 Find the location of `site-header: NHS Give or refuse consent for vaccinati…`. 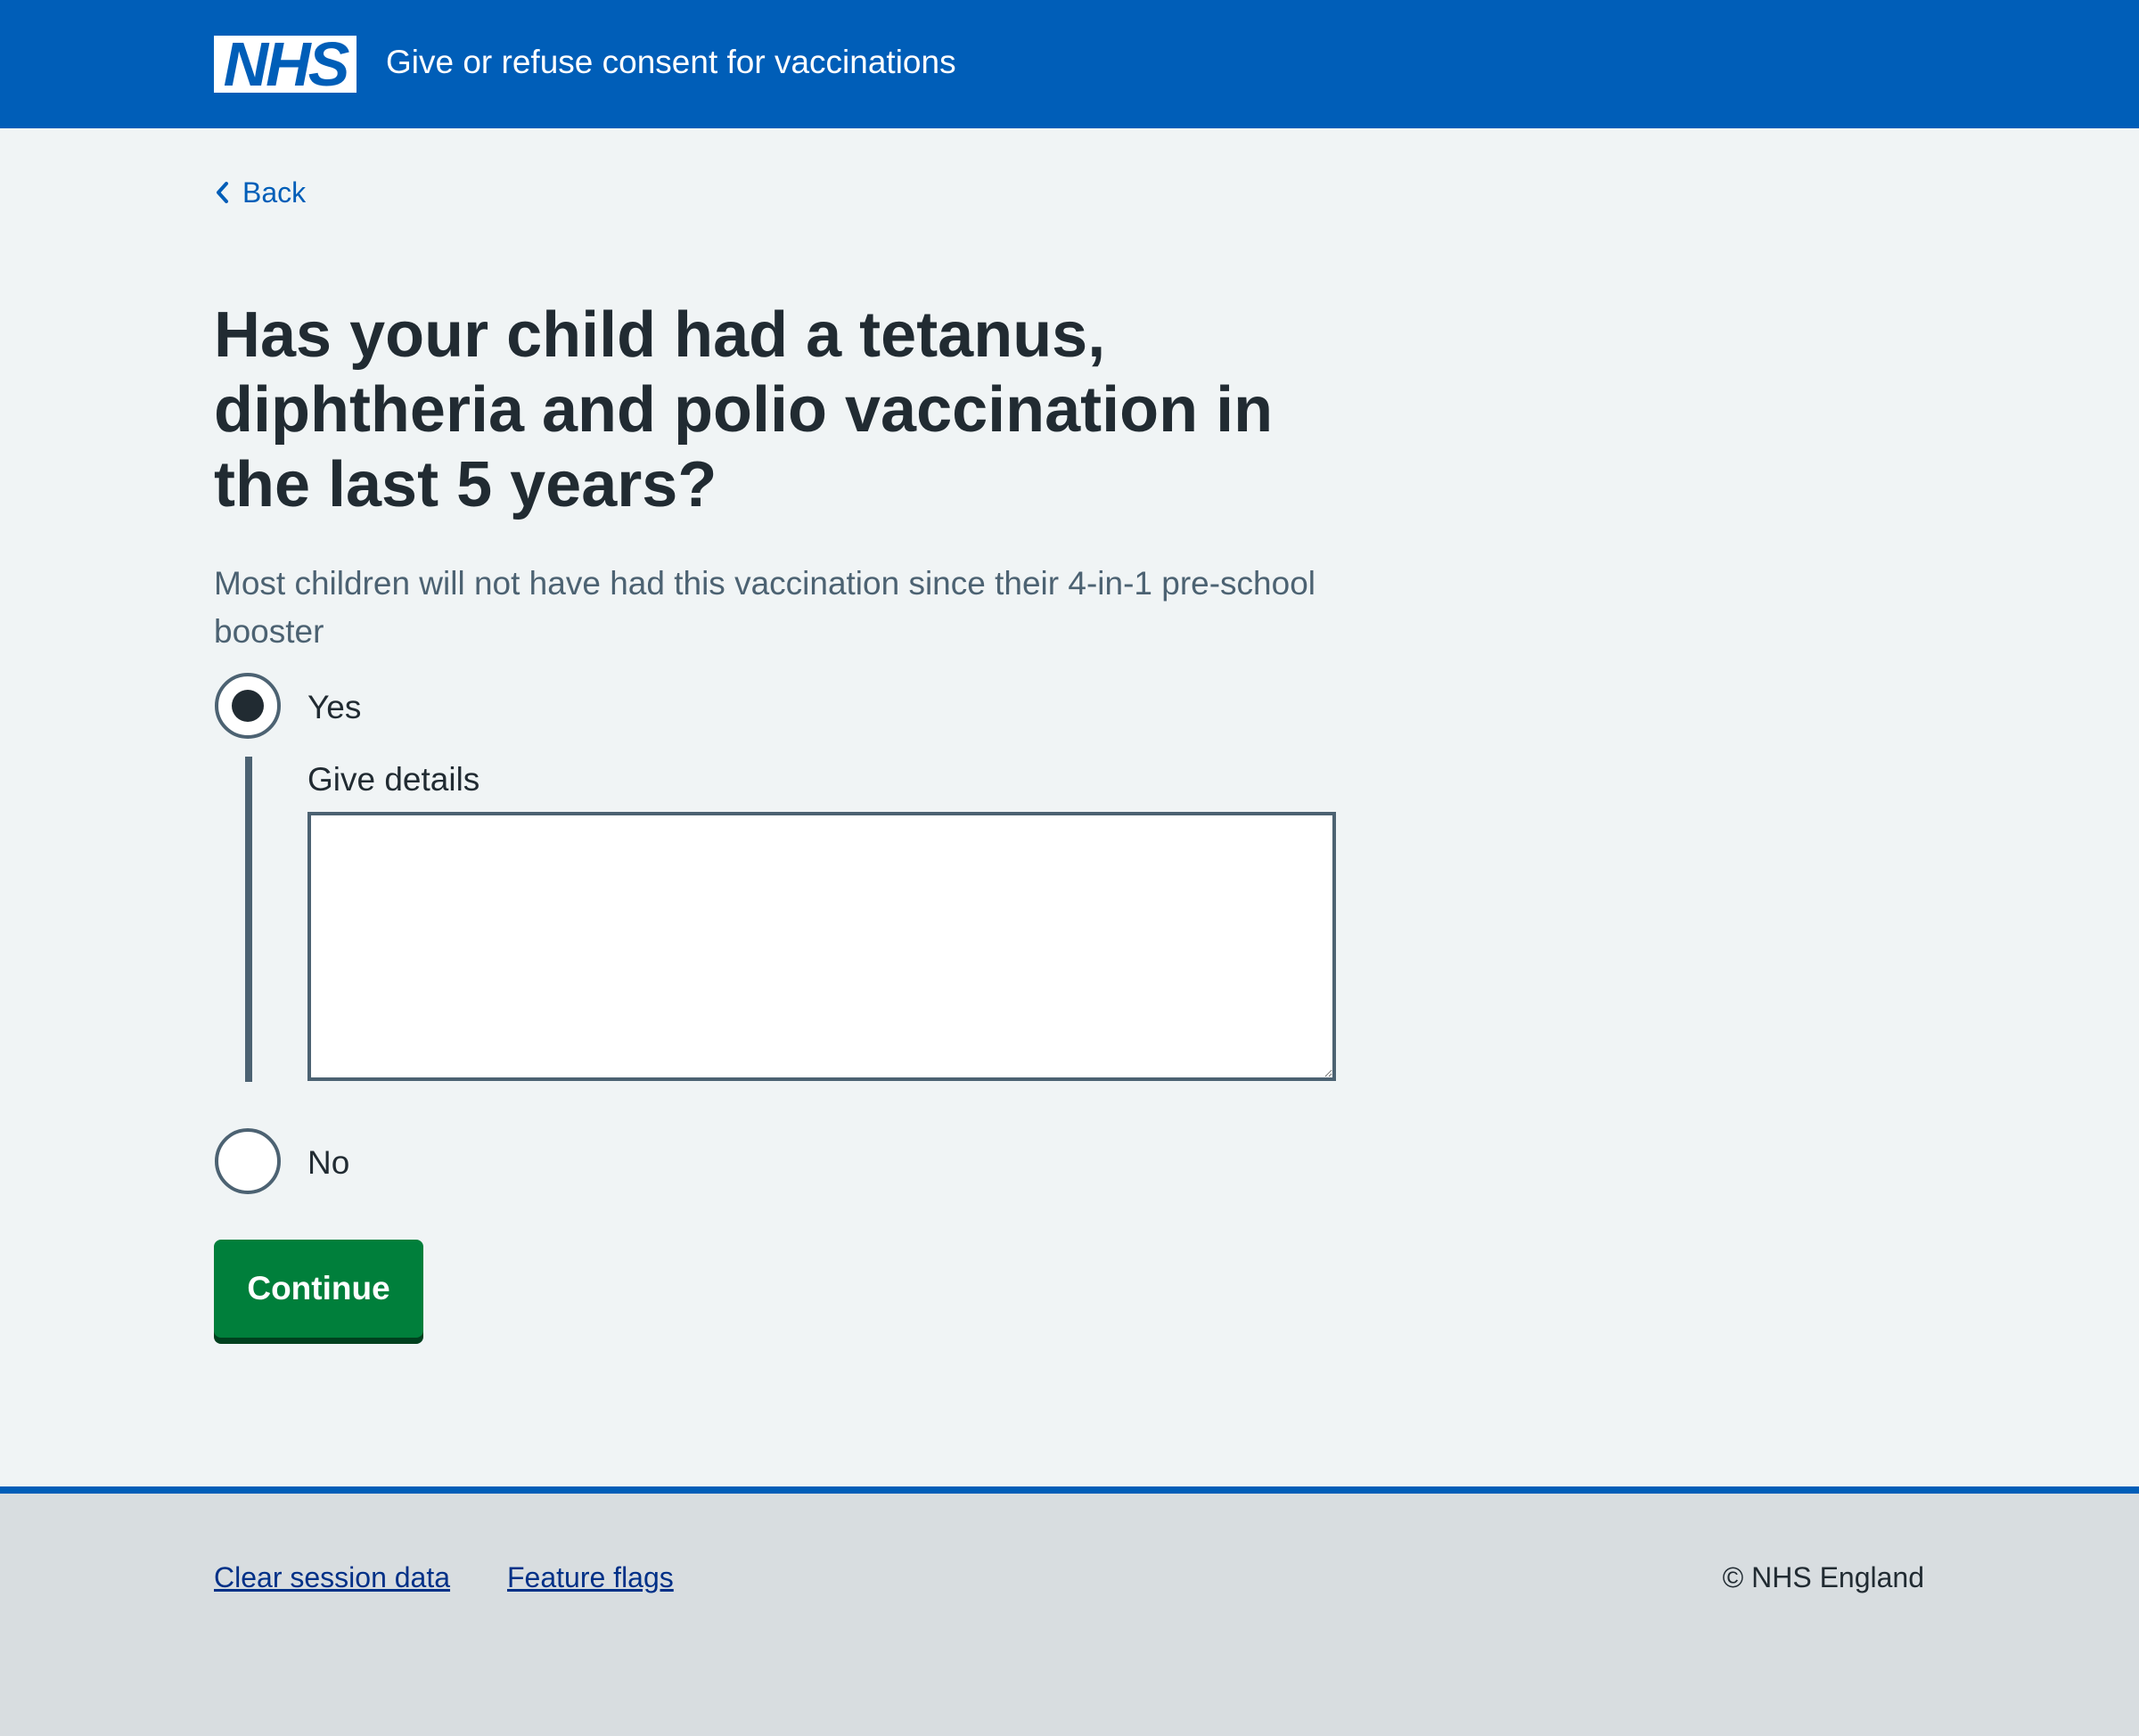

site-header: NHS Give or refuse consent for vaccinati… is located at coordinates (1069, 64).